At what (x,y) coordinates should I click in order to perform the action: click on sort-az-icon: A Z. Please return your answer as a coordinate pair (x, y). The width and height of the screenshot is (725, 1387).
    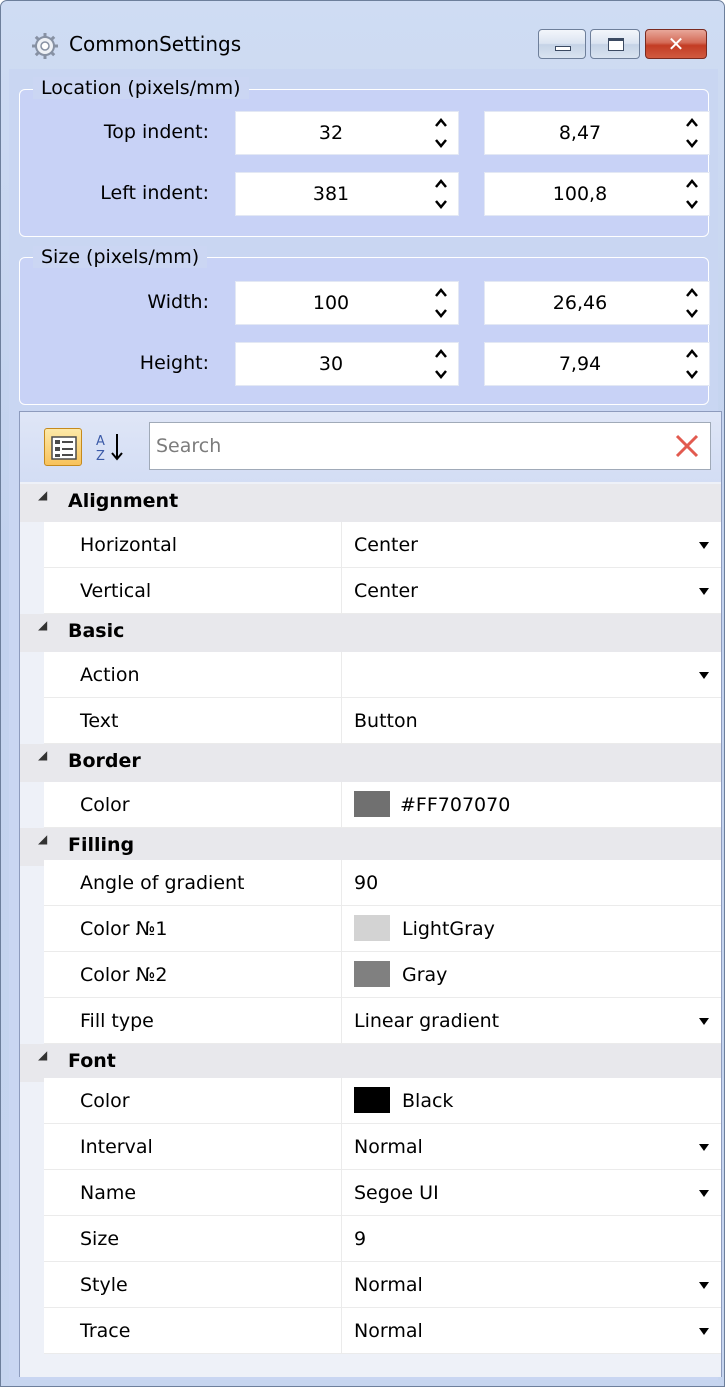
    Looking at the image, I should click on (109, 449).